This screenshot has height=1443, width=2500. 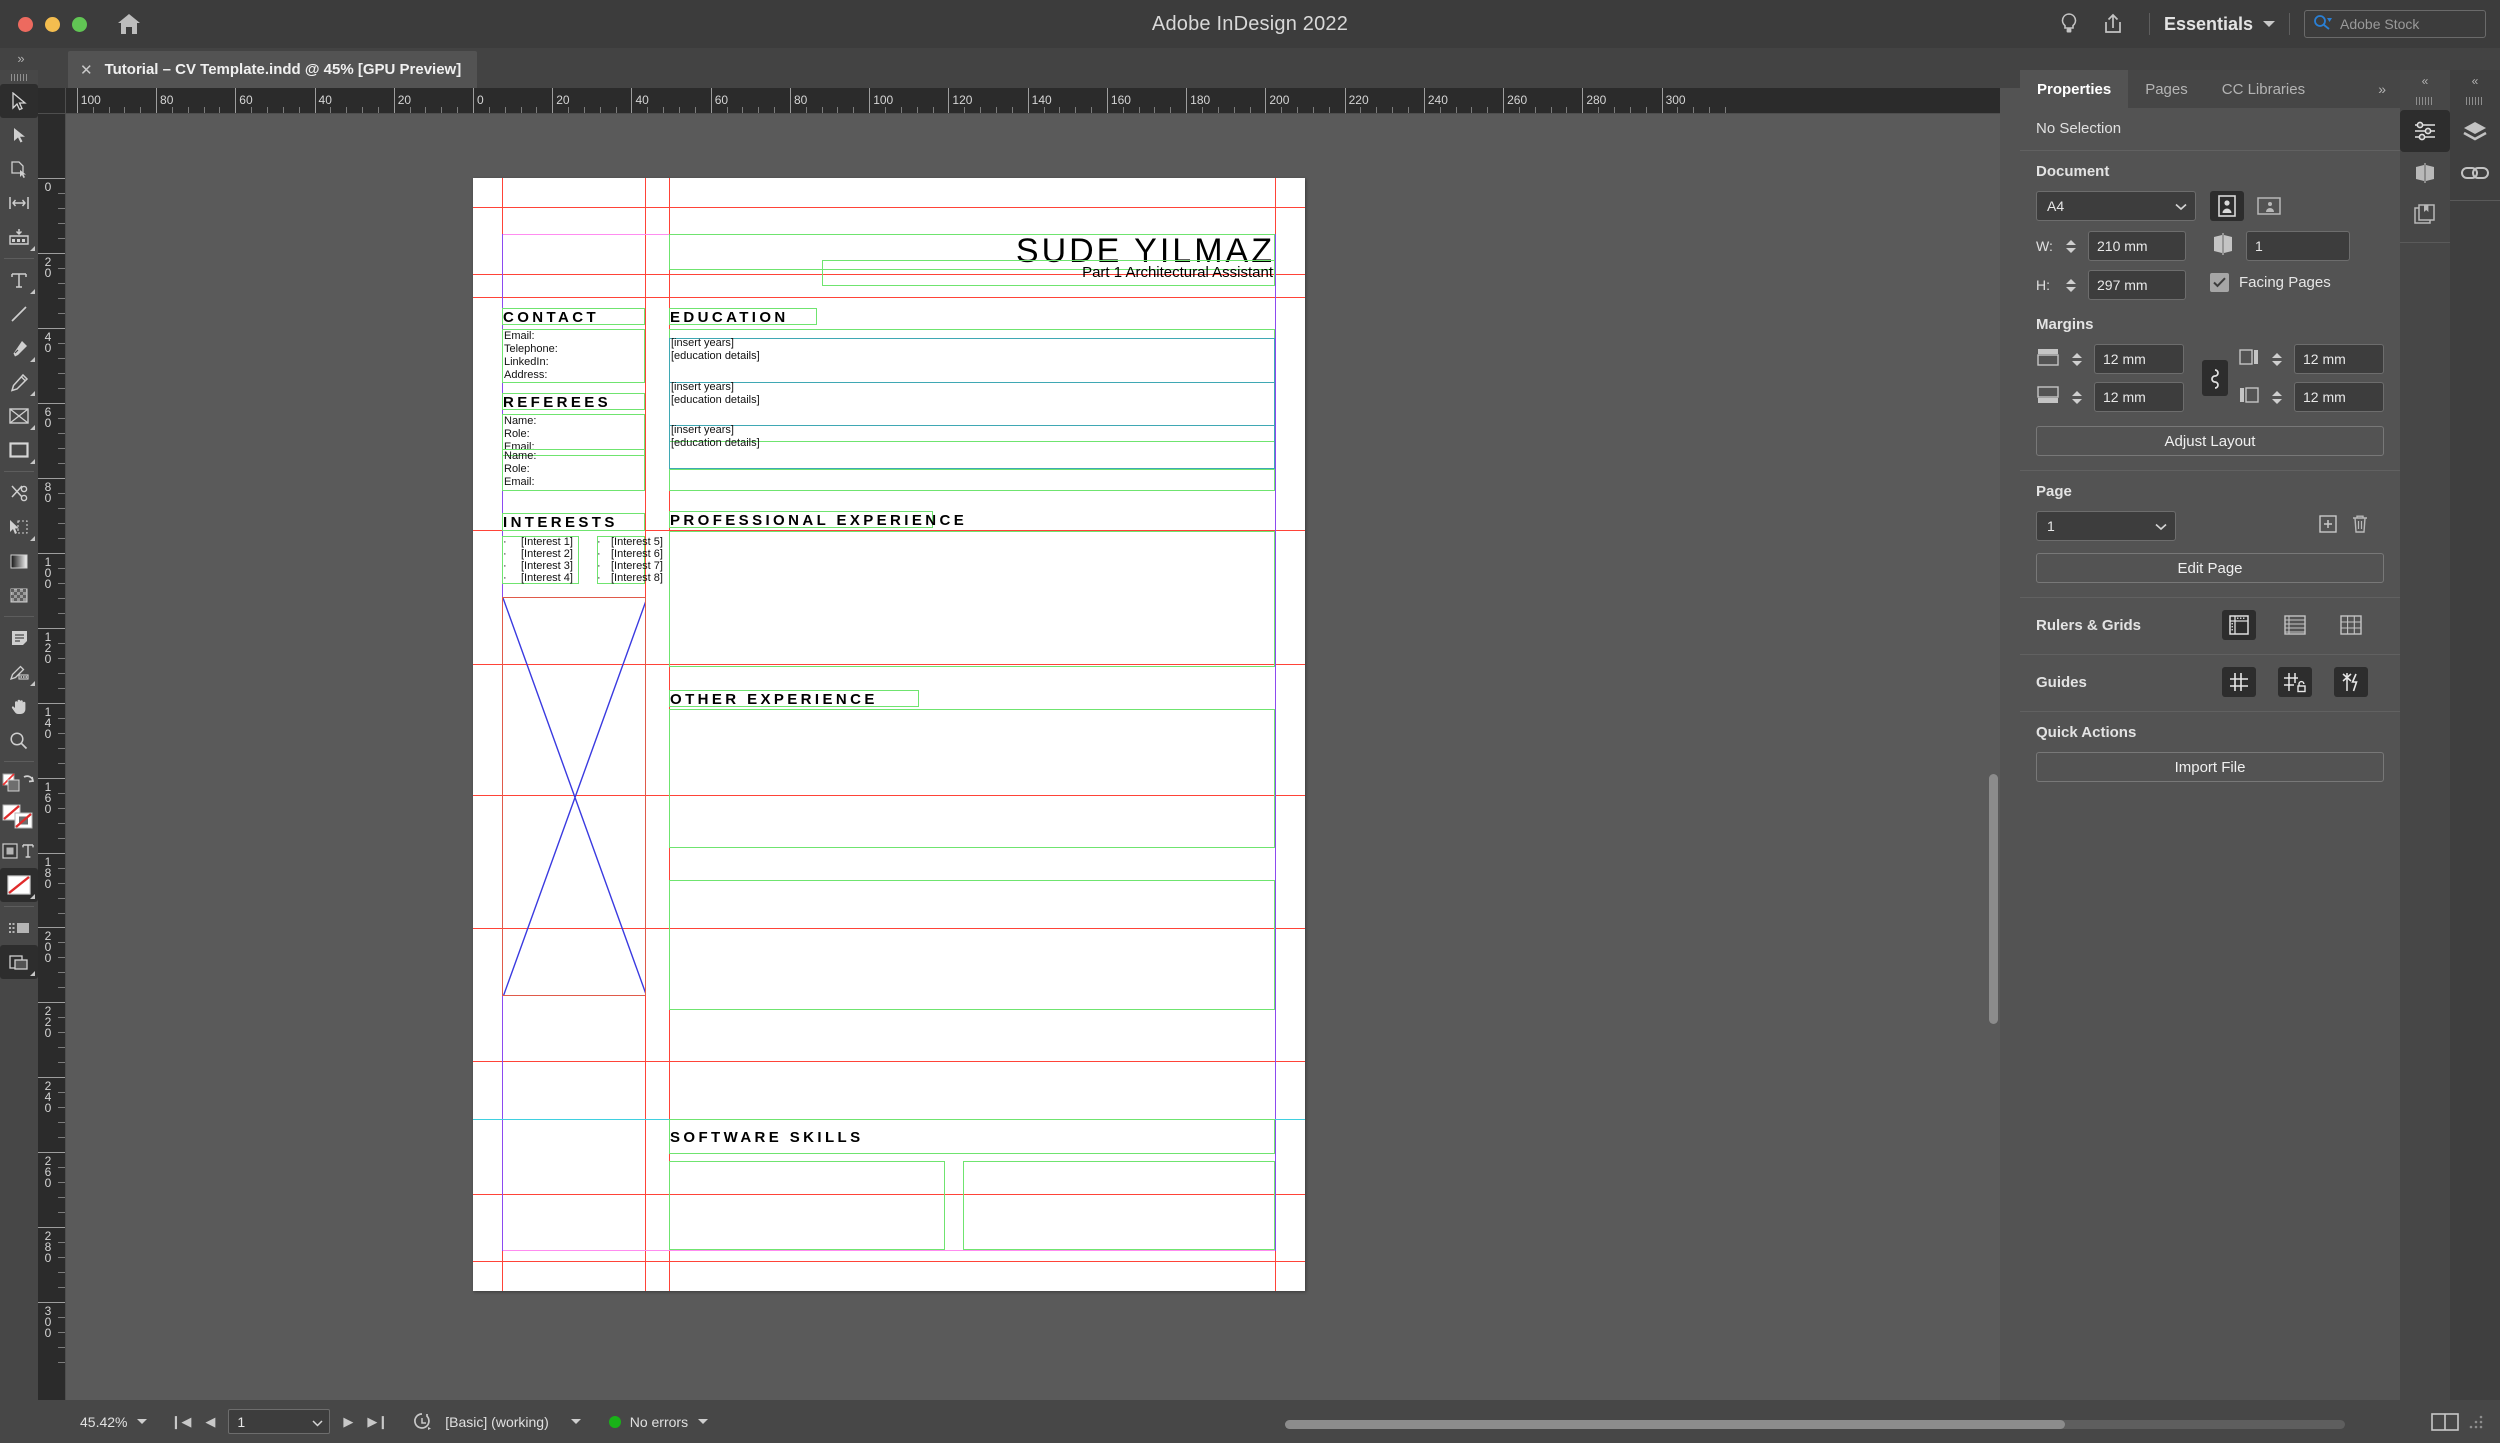 I want to click on zoom-level: 45.42%, so click(x=118, y=1422).